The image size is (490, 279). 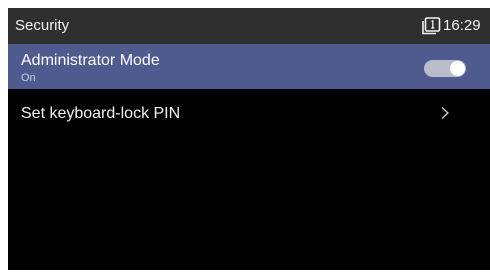 What do you see at coordinates (101, 113) in the screenshot?
I see `settings-item-label: Set keyboard-lock PIN` at bounding box center [101, 113].